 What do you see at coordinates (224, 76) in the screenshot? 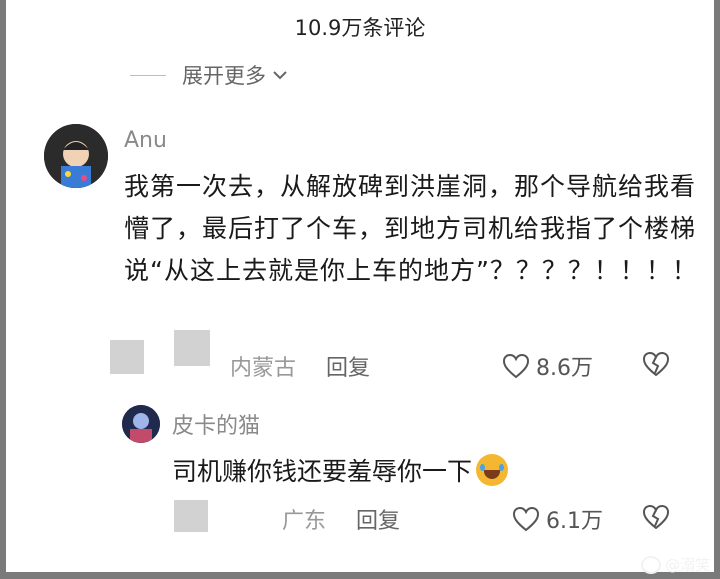
I see `expand-more-label: 展开更多` at bounding box center [224, 76].